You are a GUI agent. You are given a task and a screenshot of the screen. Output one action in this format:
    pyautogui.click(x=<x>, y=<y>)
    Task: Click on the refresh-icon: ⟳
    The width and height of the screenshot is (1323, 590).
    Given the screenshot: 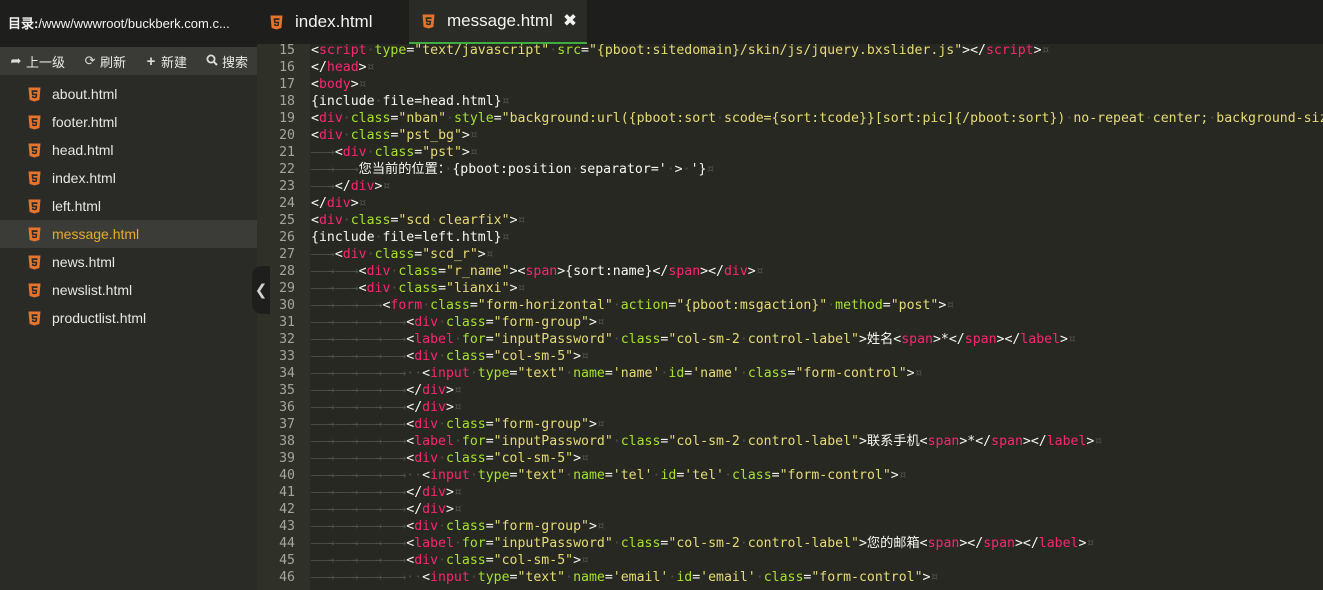 What is the action you would take?
    pyautogui.click(x=90, y=60)
    